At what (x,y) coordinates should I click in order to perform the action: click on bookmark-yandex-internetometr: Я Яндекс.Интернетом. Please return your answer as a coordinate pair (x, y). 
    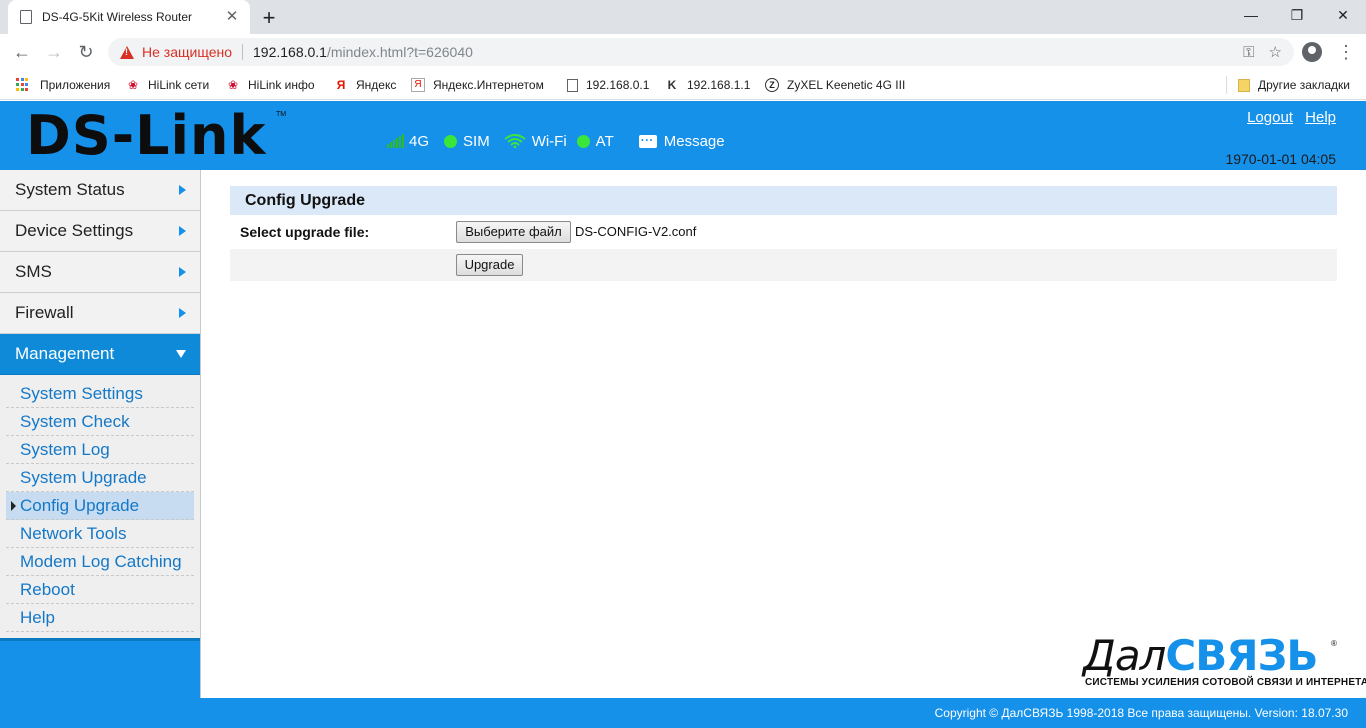
    Looking at the image, I should click on (481, 85).